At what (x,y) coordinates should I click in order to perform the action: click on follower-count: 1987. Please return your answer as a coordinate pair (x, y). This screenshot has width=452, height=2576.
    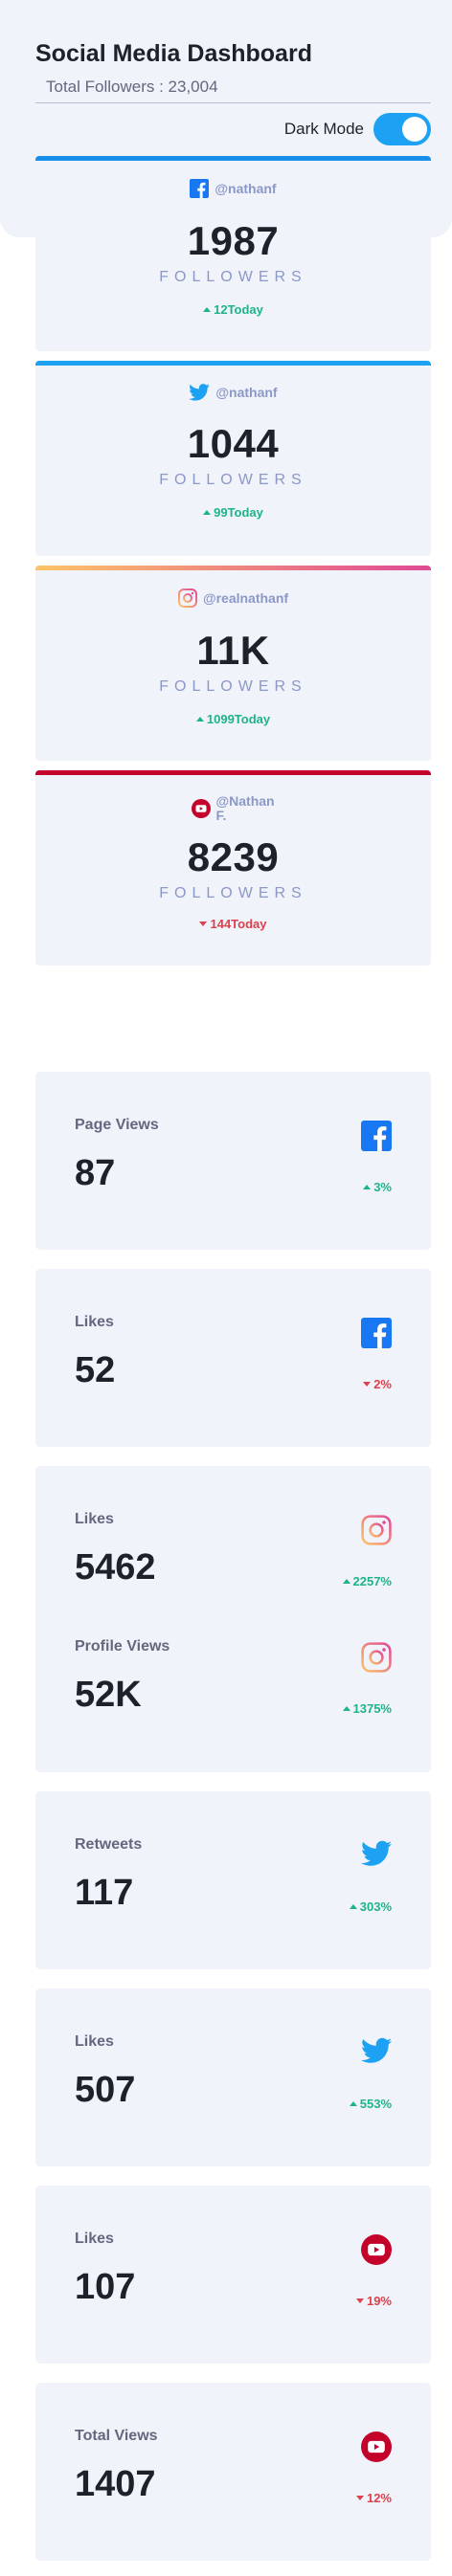
    Looking at the image, I should click on (234, 240).